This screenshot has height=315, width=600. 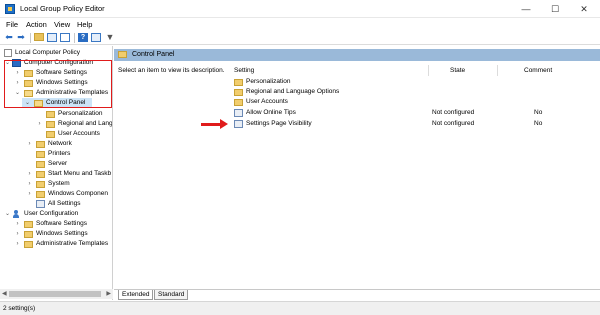 What do you see at coordinates (36, 24) in the screenshot?
I see `menu-action: Action` at bounding box center [36, 24].